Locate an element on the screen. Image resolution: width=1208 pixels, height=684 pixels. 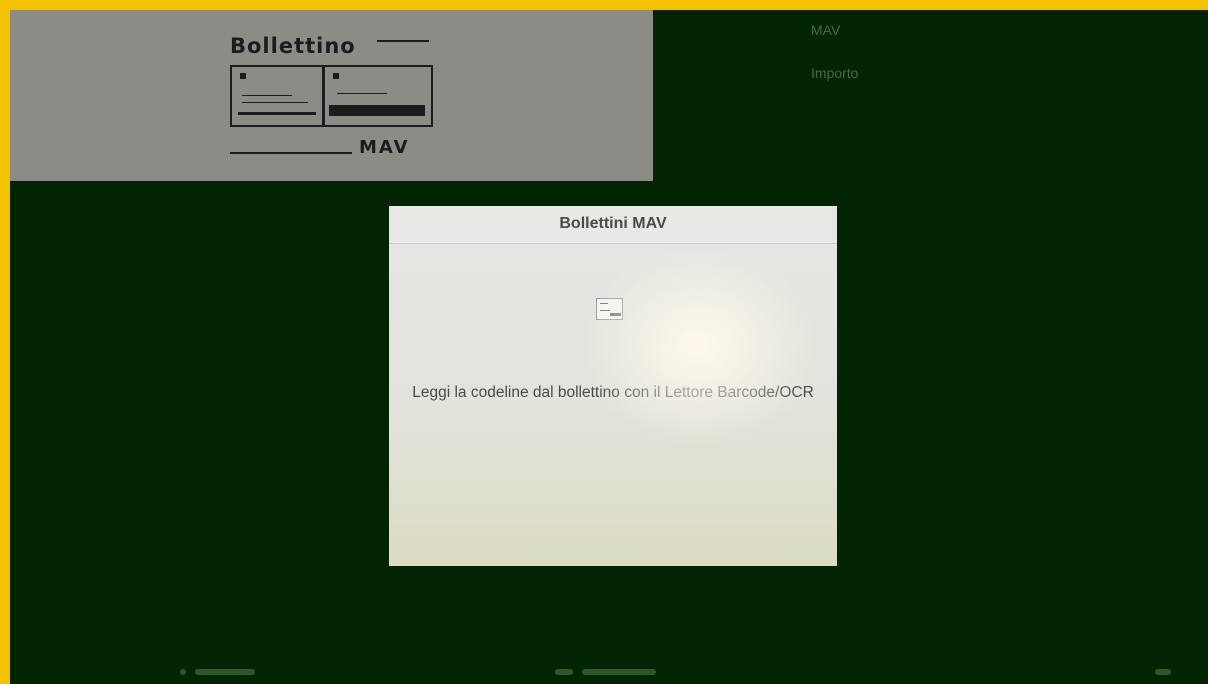
importo-label: Importo is located at coordinates (835, 73).